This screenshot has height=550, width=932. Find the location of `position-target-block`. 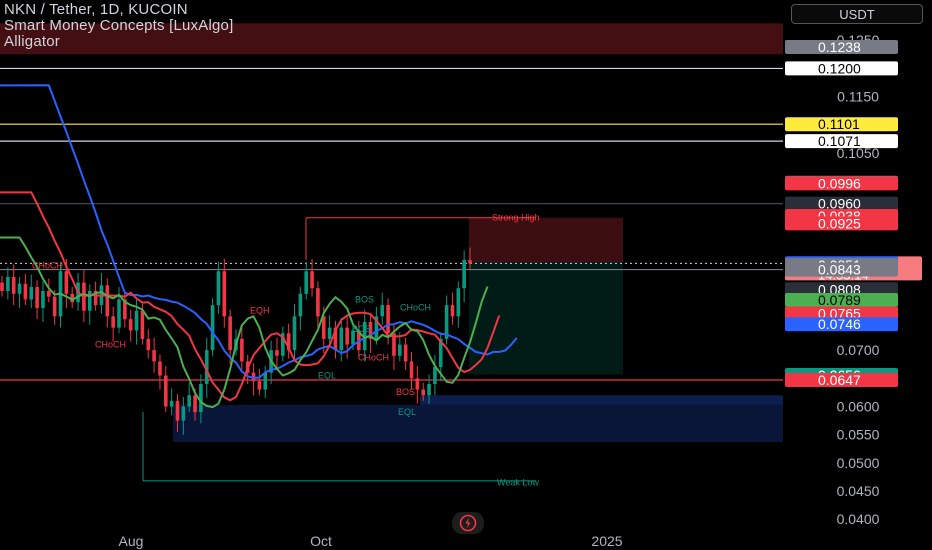

position-target-block is located at coordinates (546, 318).